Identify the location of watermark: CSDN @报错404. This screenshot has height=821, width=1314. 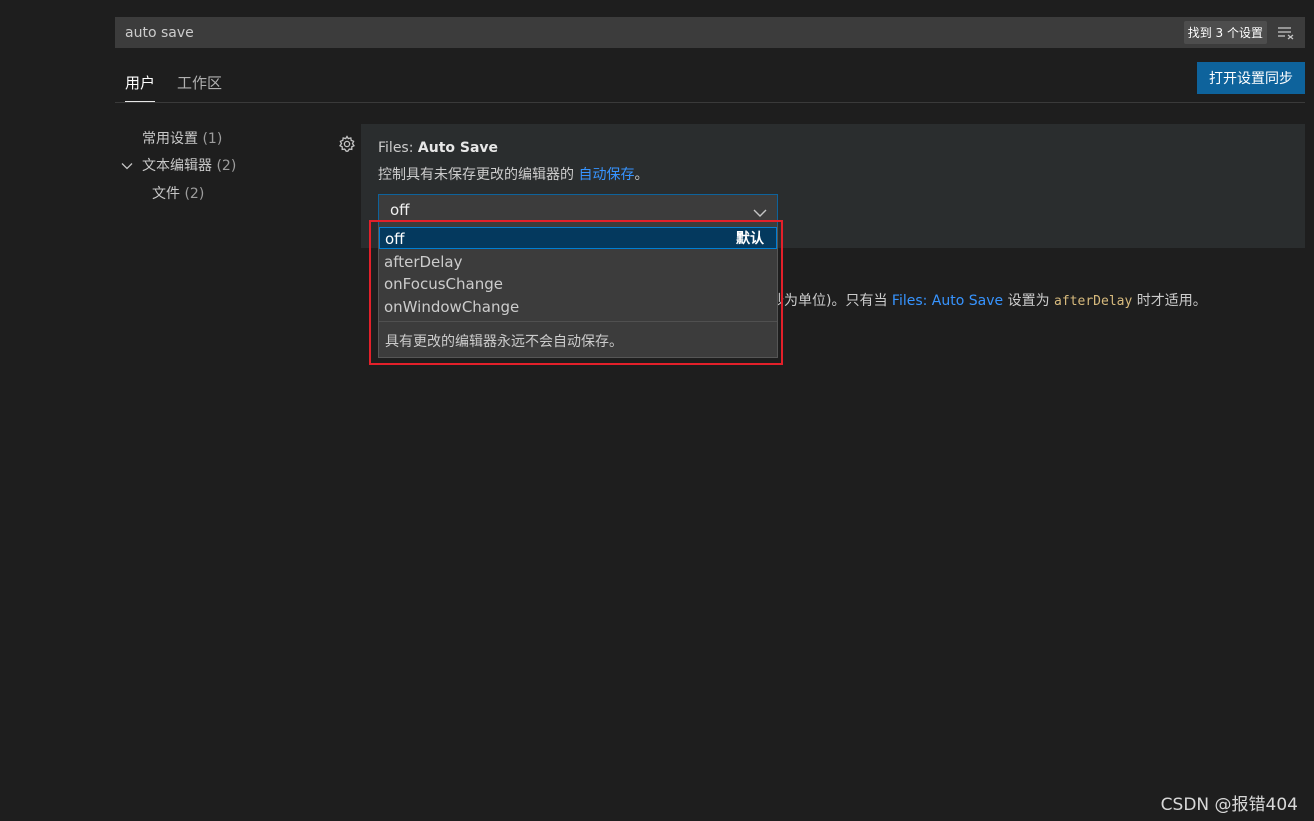
(1229, 805).